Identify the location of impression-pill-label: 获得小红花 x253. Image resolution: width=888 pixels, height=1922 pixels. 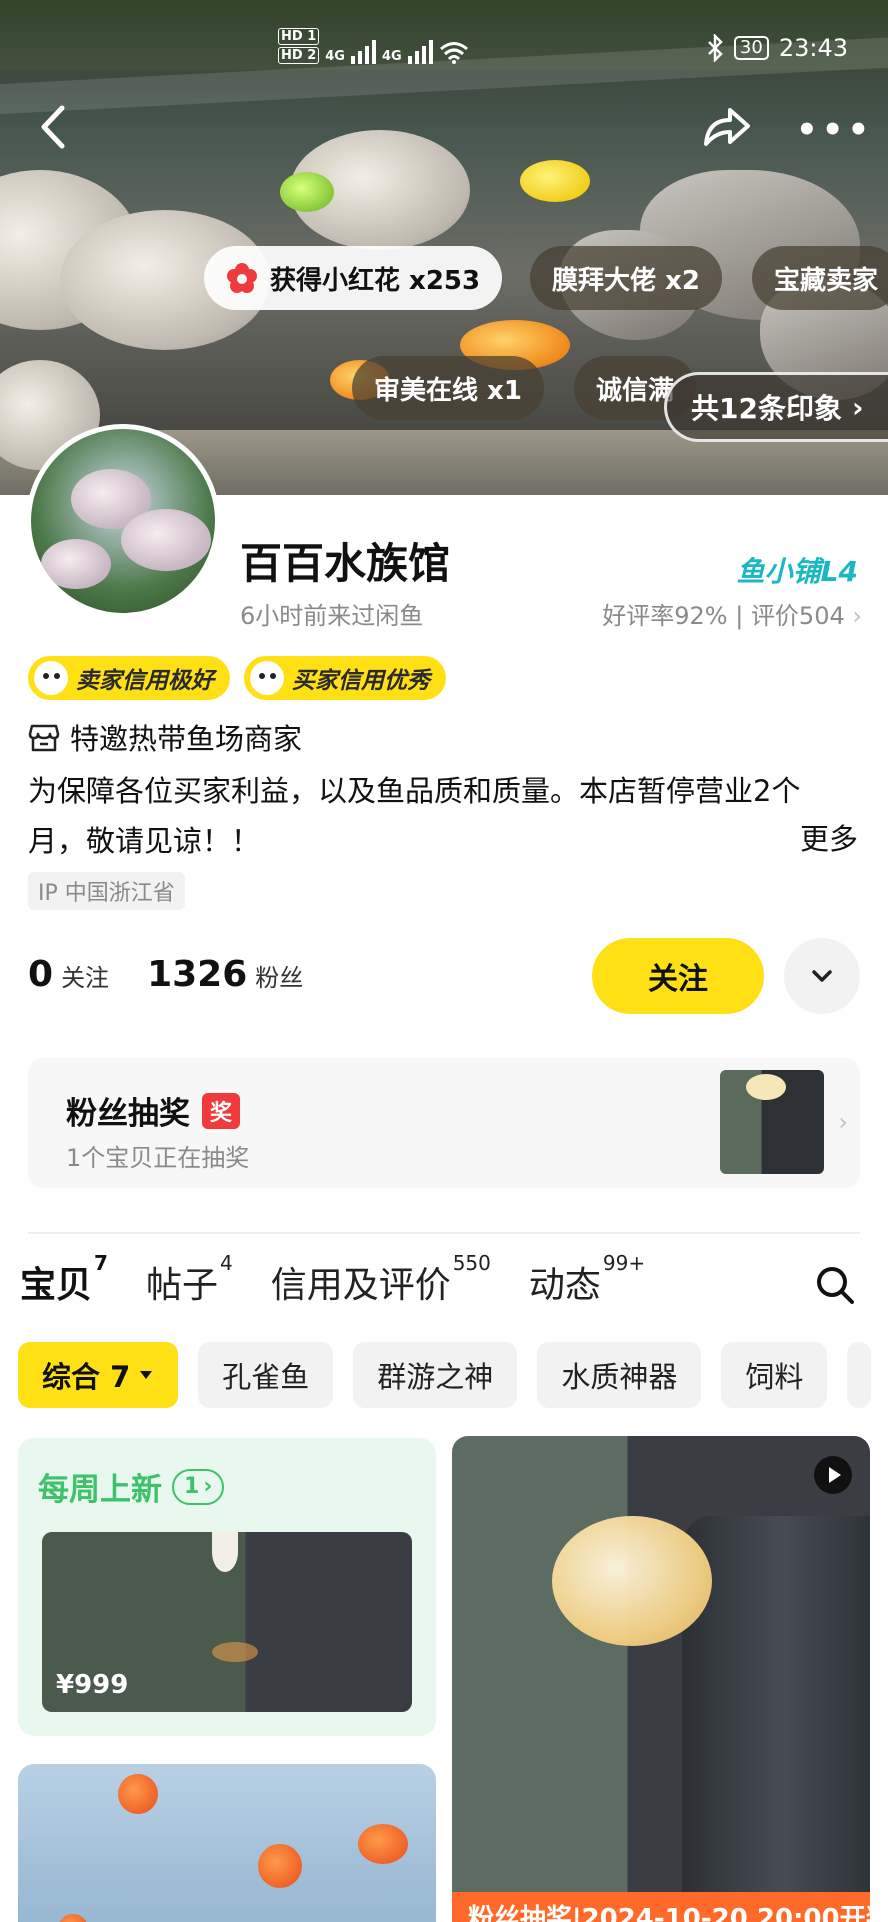
(375, 280).